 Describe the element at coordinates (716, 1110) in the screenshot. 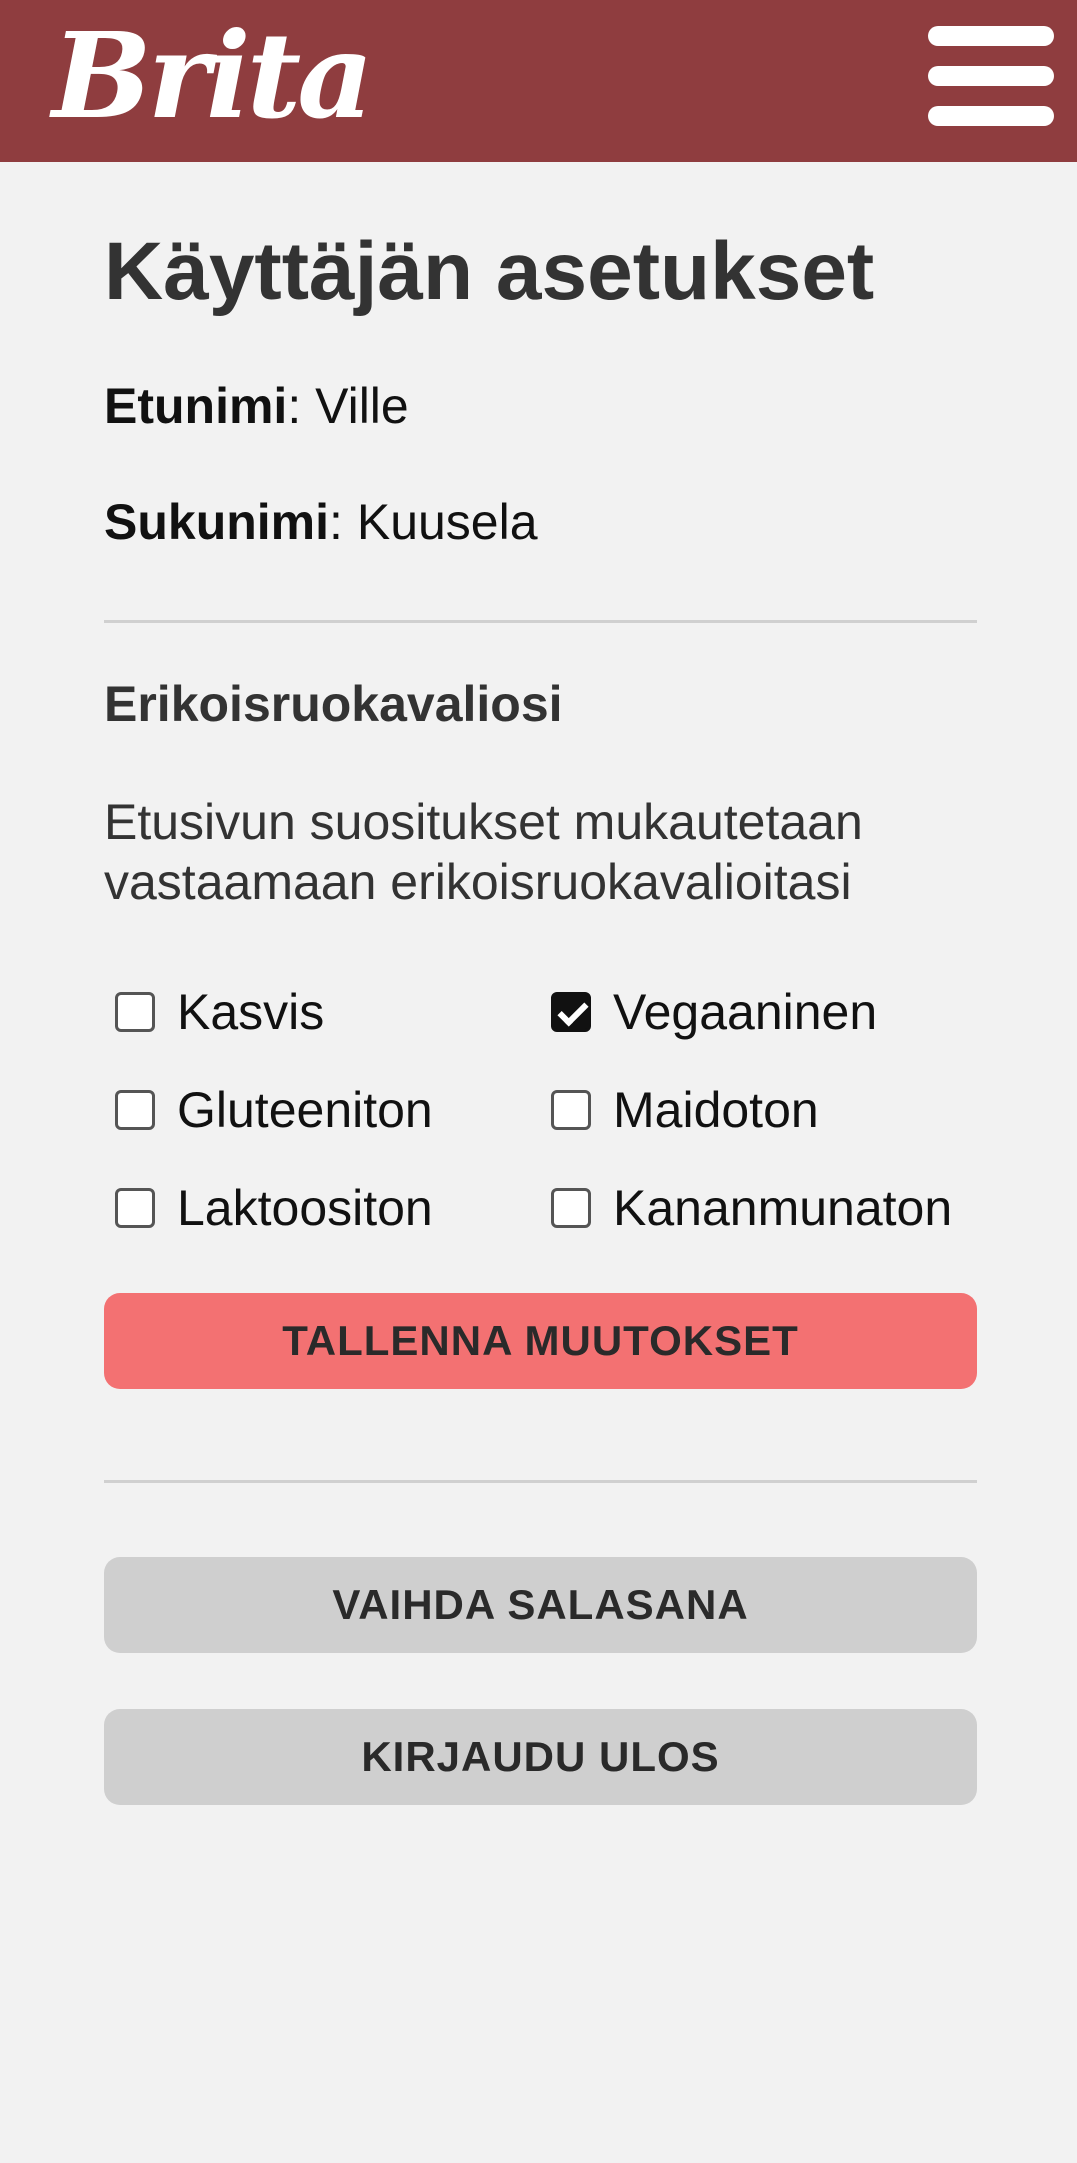

I see `diet-option-label: Maidoton` at that location.